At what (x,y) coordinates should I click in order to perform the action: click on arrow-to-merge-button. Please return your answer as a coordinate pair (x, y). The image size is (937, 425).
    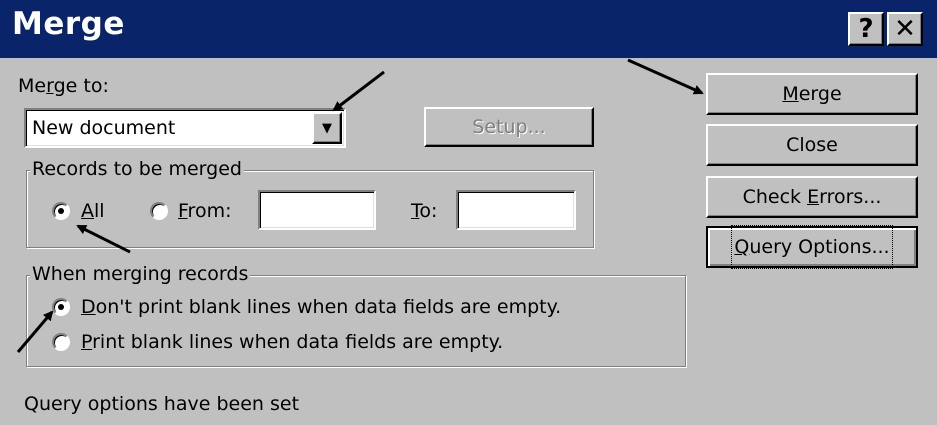
    Looking at the image, I should click on (665, 76).